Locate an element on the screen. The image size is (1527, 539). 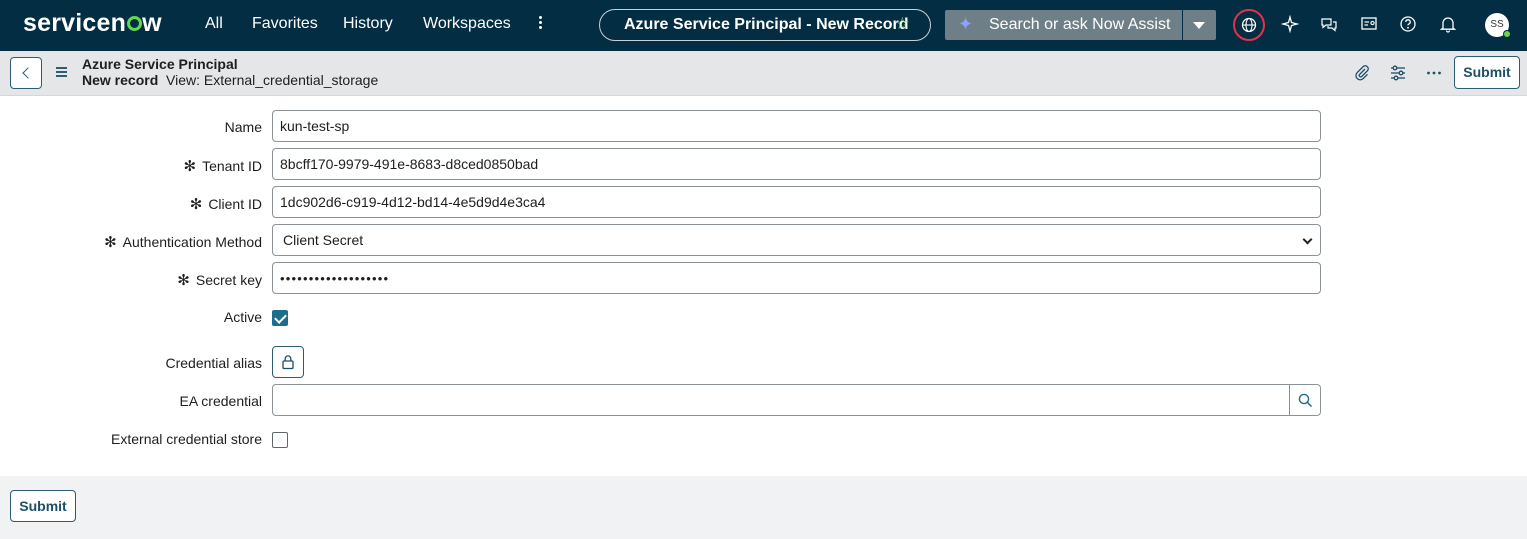
active-label: Active is located at coordinates (242, 317).